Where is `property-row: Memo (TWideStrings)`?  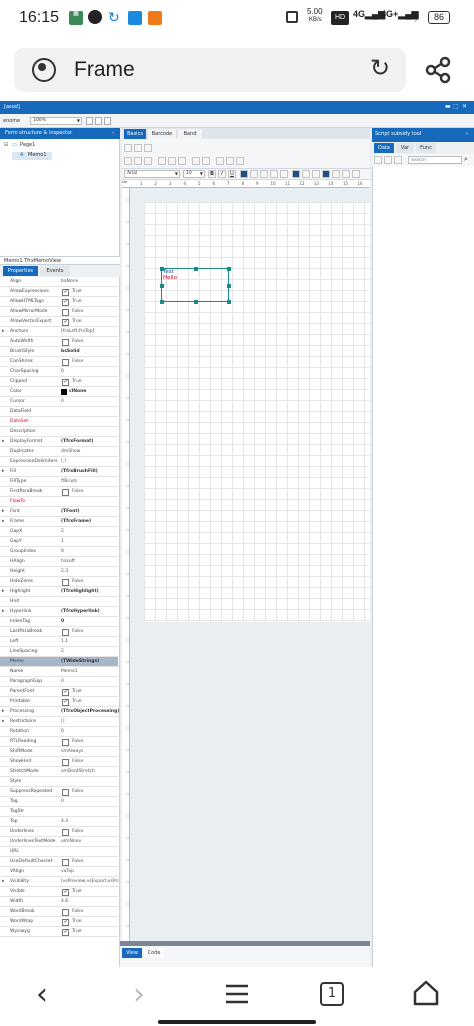
property-row: Memo (TWideStrings) is located at coordinates (59, 662).